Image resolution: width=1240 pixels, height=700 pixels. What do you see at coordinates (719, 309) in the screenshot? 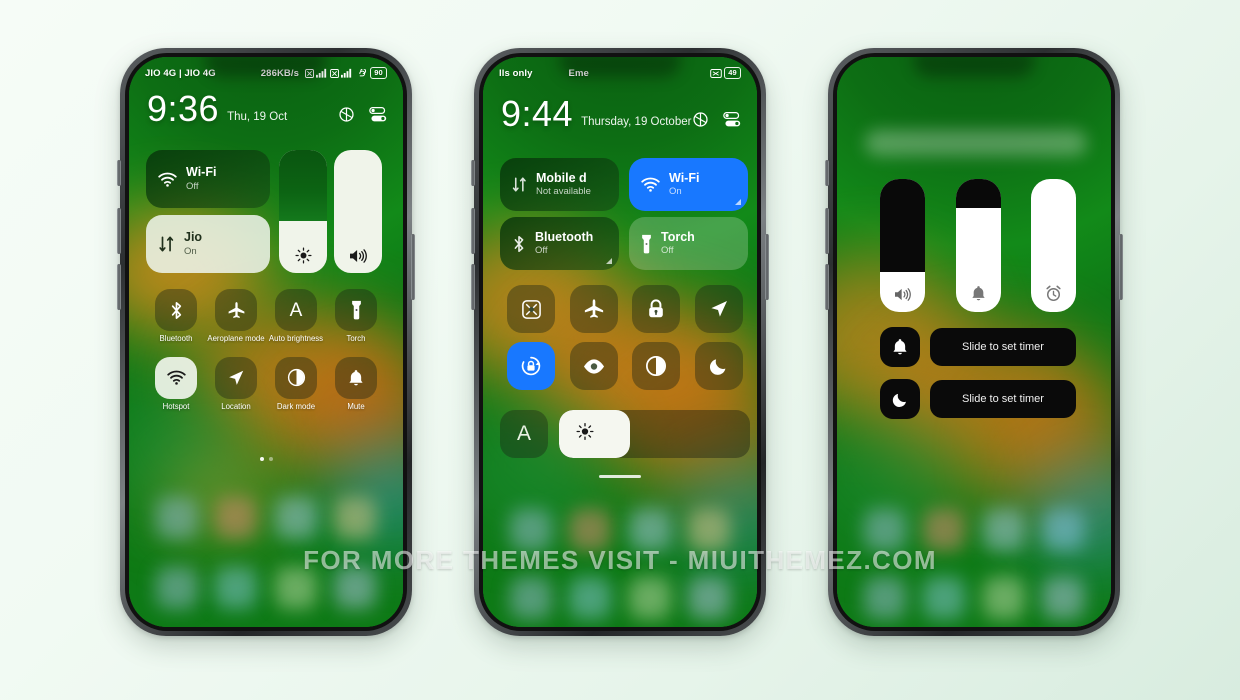
I see `toggle-location` at bounding box center [719, 309].